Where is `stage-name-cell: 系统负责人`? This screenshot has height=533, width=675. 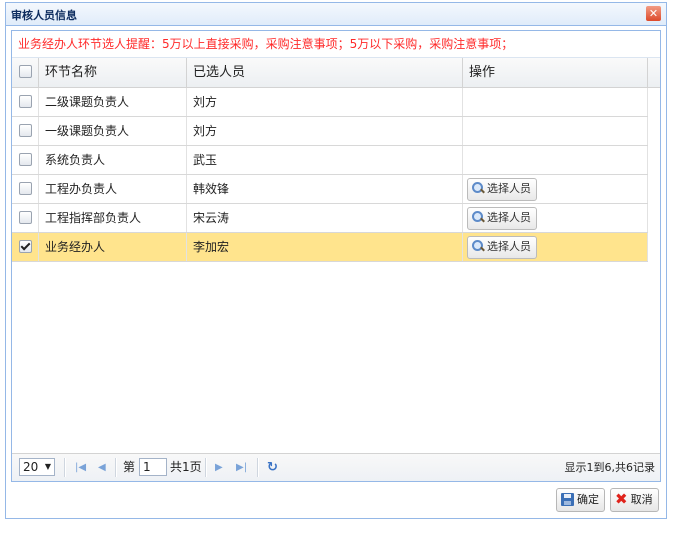
stage-name-cell: 系统负责人 is located at coordinates (113, 160).